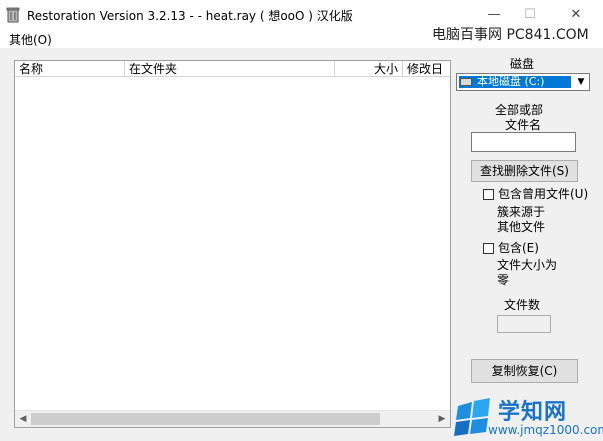 The width and height of the screenshot is (603, 441). What do you see at coordinates (527, 265) in the screenshot?
I see `include-zero-note-line1: 文件大小为` at bounding box center [527, 265].